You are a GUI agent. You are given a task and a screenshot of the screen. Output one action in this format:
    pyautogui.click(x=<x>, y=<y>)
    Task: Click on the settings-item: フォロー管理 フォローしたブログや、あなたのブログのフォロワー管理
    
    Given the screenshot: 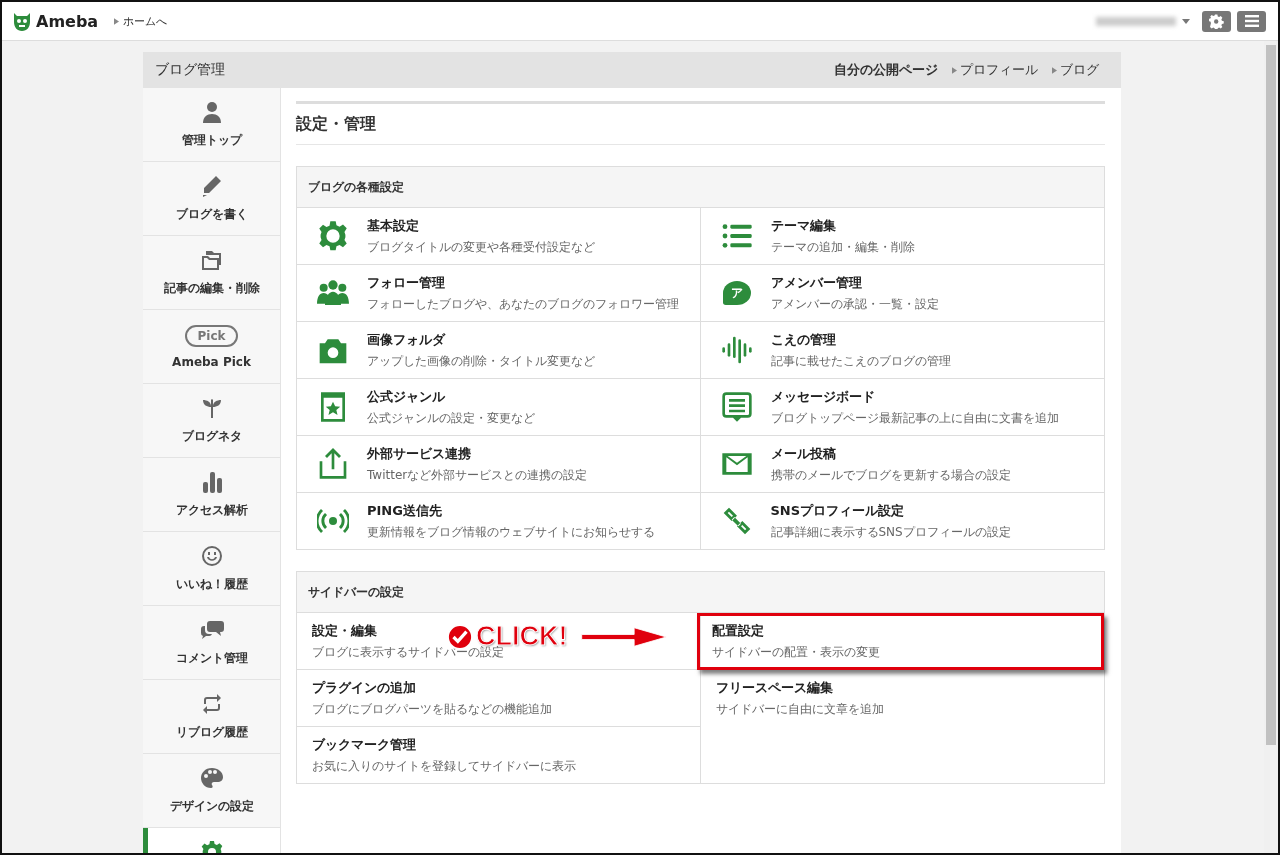 What is the action you would take?
    pyautogui.click(x=499, y=293)
    